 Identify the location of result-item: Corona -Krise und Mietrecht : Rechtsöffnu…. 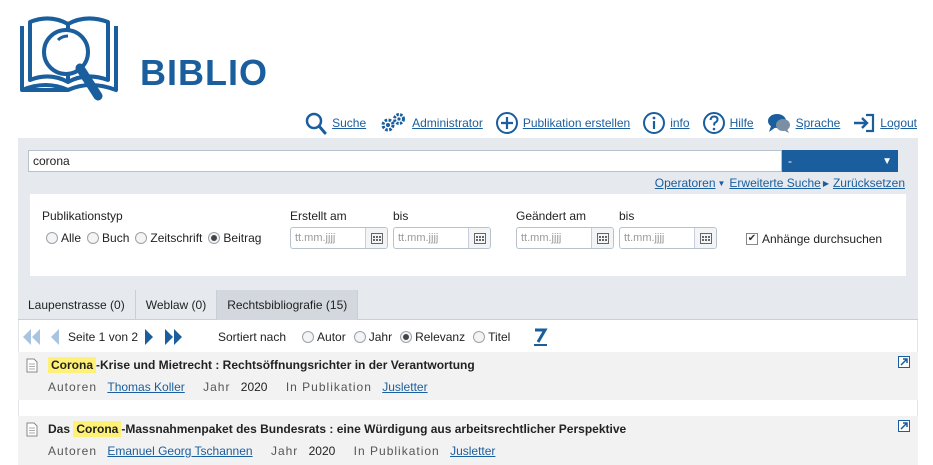
(468, 376).